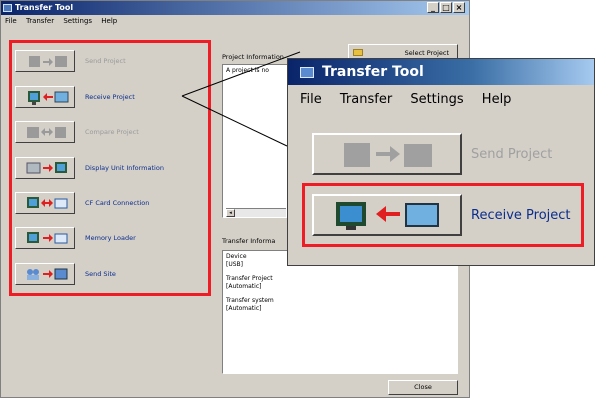 The image size is (599, 403). What do you see at coordinates (512, 154) in the screenshot?
I see `zoom-send-project-label: Send Project` at bounding box center [512, 154].